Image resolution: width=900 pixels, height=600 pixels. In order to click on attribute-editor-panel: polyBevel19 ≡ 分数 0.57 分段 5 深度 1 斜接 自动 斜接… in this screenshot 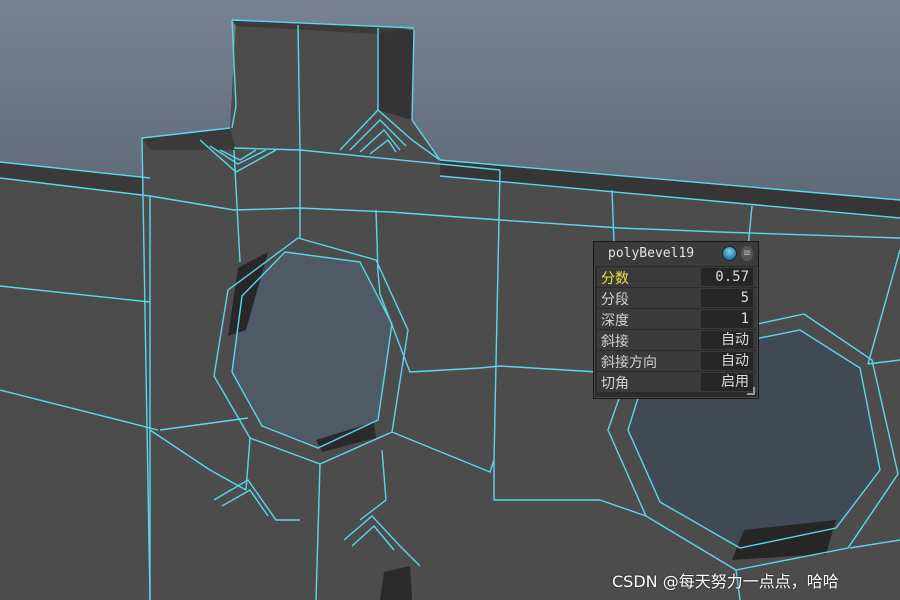, I will do `click(676, 320)`.